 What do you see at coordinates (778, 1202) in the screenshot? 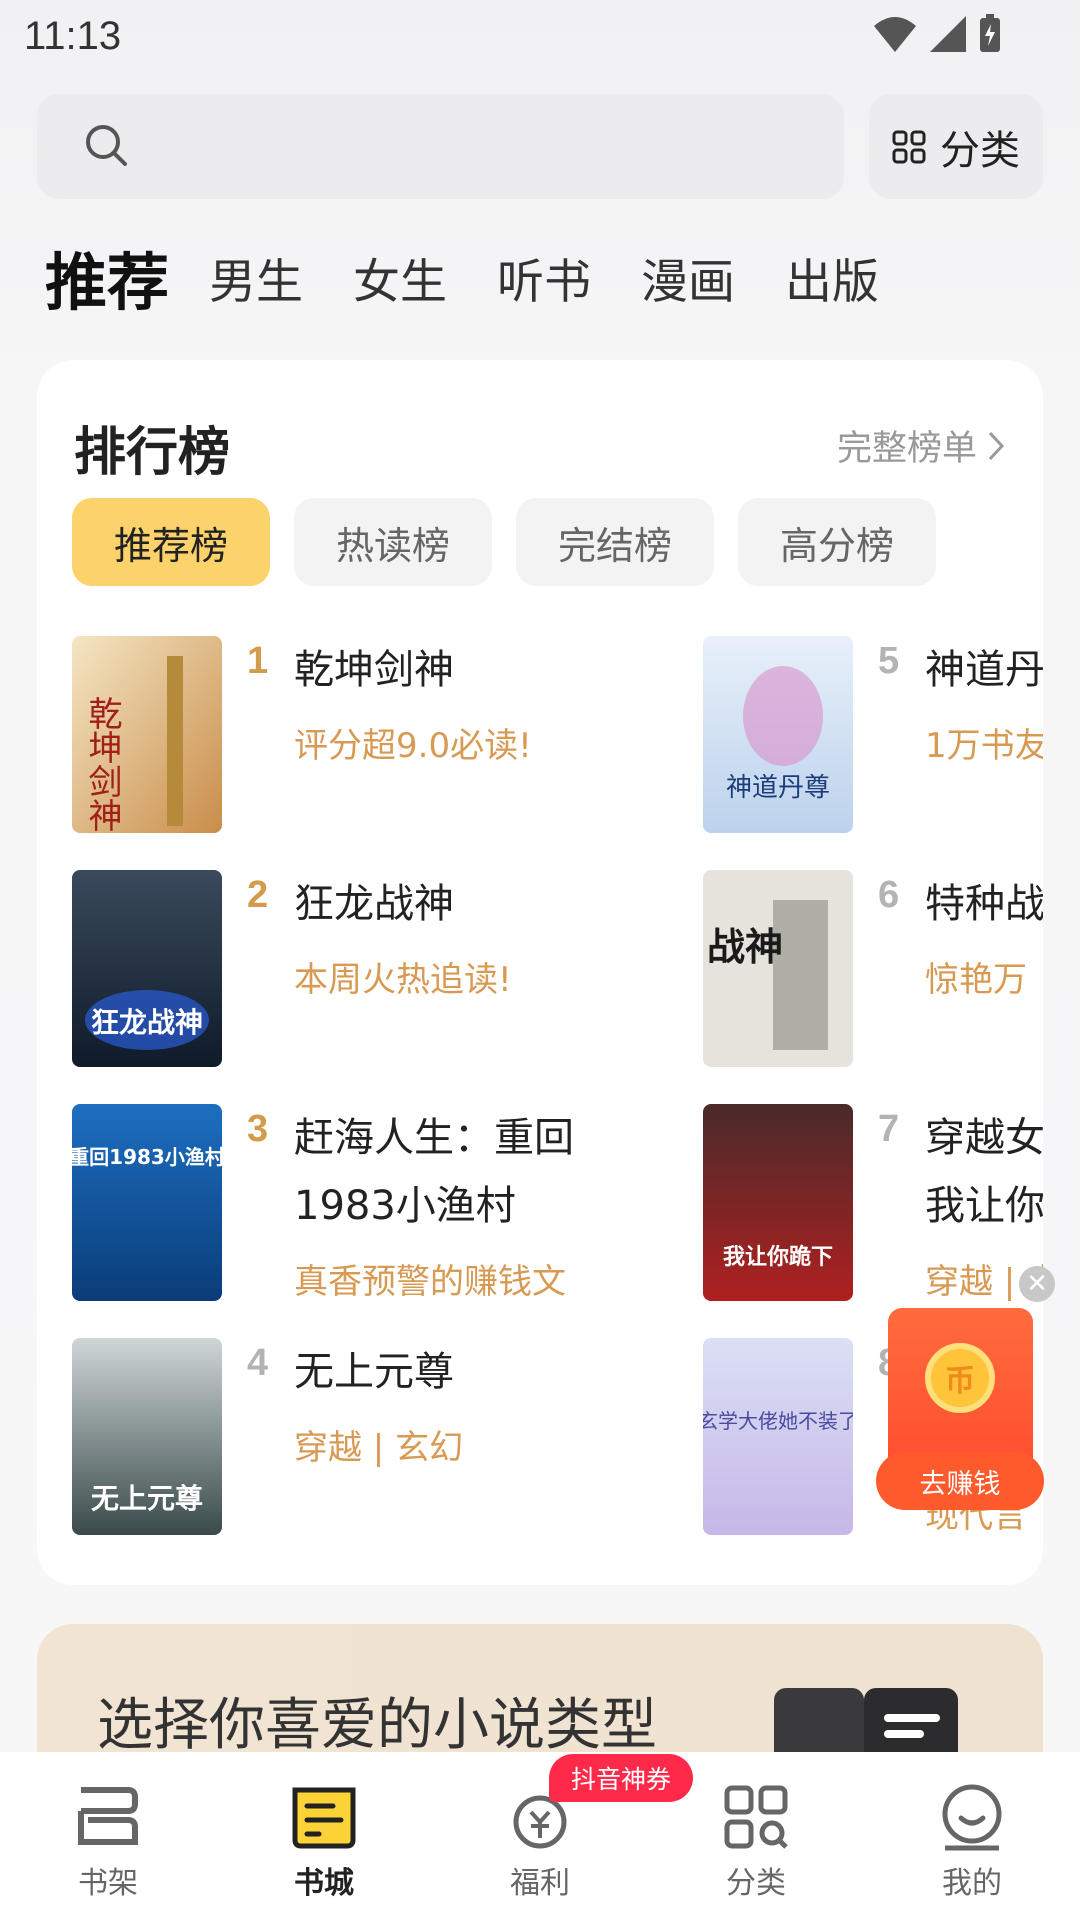
I see `book-cover: 我让你跪下` at bounding box center [778, 1202].